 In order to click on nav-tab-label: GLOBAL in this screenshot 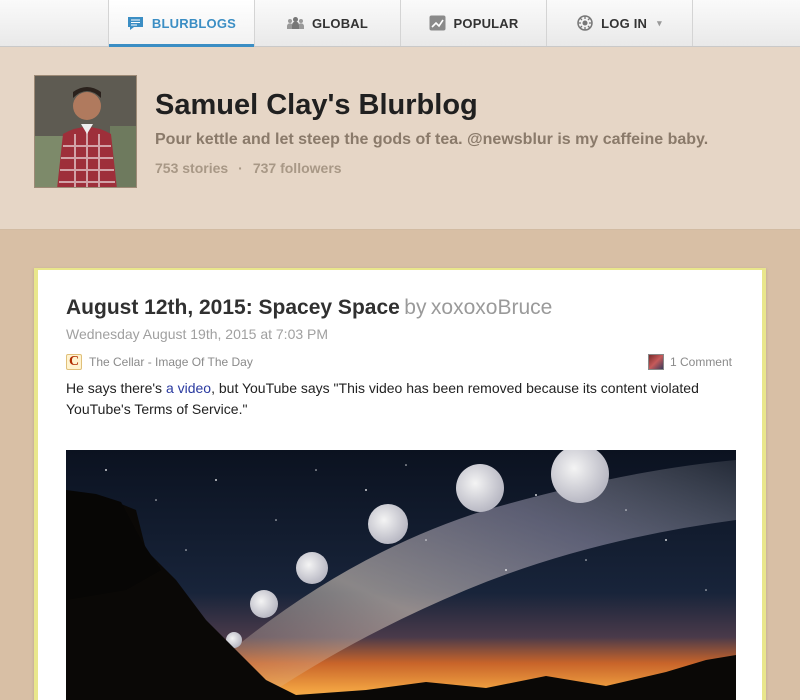, I will do `click(340, 23)`.